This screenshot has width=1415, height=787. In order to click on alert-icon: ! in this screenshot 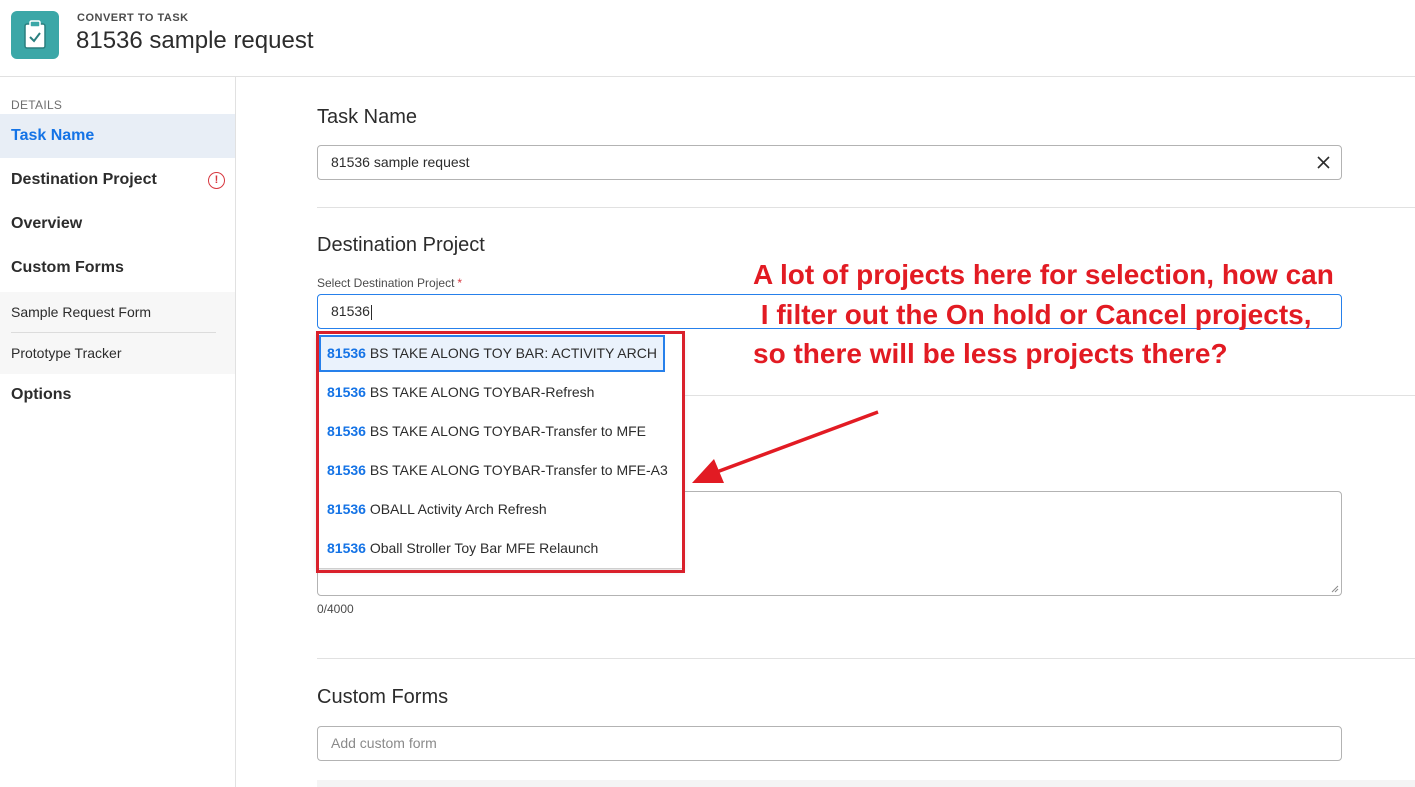, I will do `click(216, 180)`.